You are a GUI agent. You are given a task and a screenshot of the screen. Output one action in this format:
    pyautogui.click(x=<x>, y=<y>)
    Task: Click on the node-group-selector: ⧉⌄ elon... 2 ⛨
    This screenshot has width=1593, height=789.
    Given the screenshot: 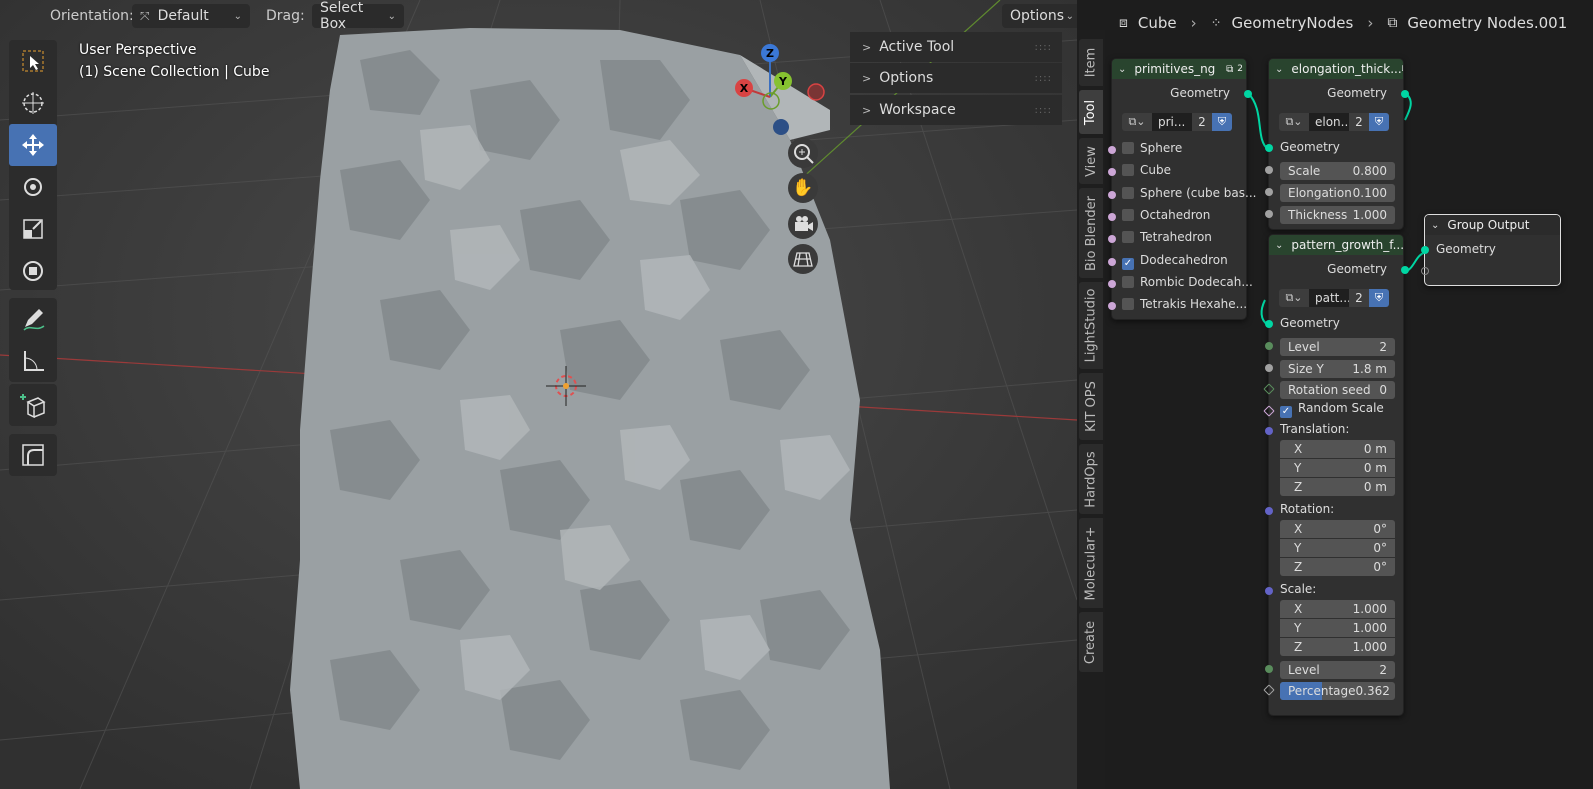 What is the action you would take?
    pyautogui.click(x=1338, y=122)
    